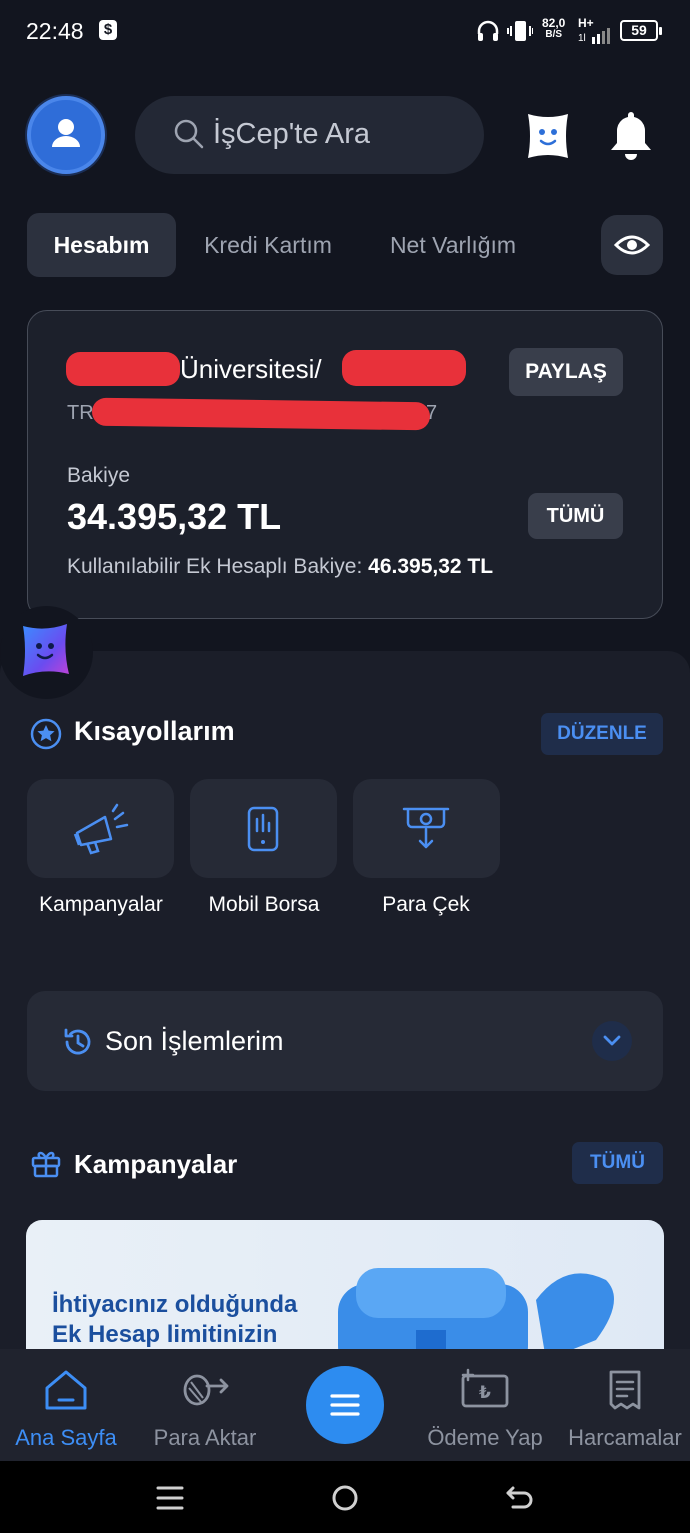  I want to click on system-navigation-bar, so click(345, 1497).